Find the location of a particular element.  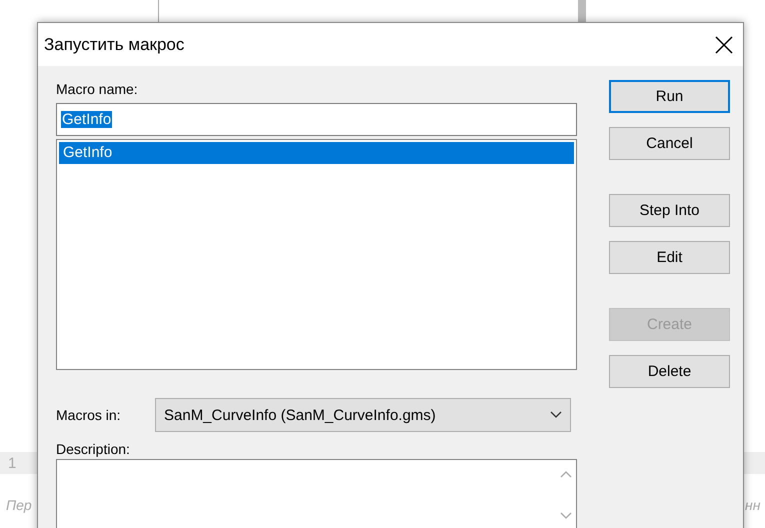

row-number: 1 is located at coordinates (12, 463).